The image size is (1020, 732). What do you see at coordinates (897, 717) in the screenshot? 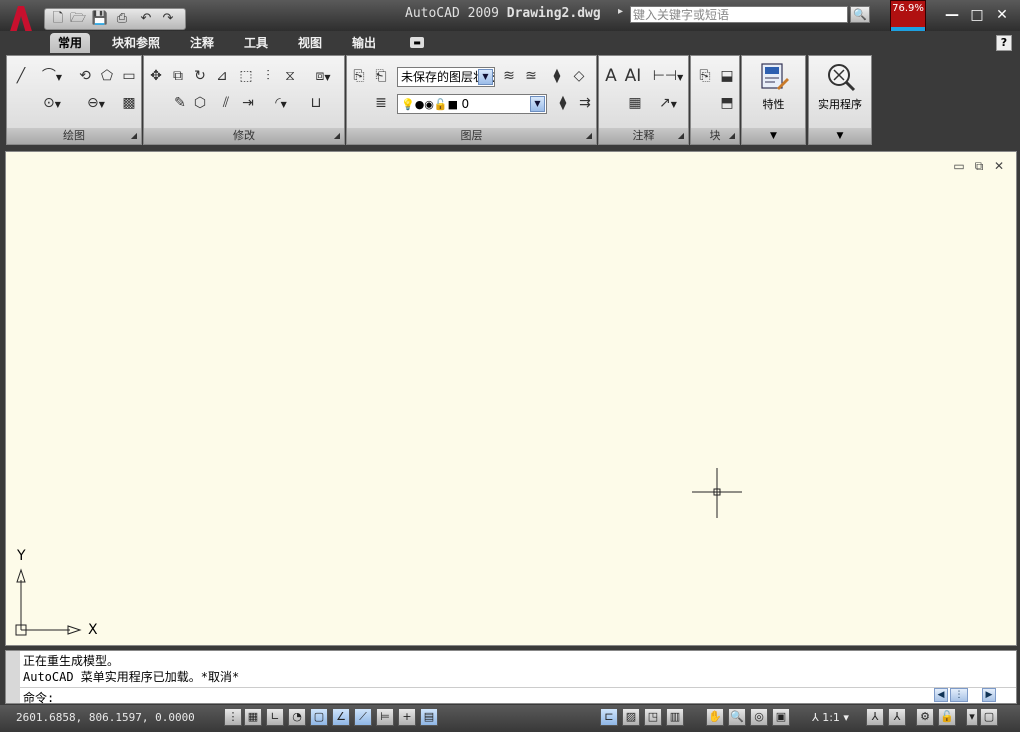
I see `auto-scale-icon: ⅄` at bounding box center [897, 717].